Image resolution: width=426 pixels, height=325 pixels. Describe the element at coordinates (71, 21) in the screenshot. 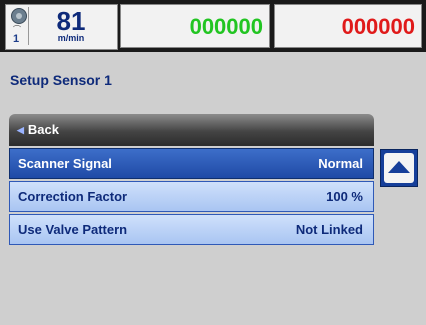

I see `speed-value: 81` at that location.